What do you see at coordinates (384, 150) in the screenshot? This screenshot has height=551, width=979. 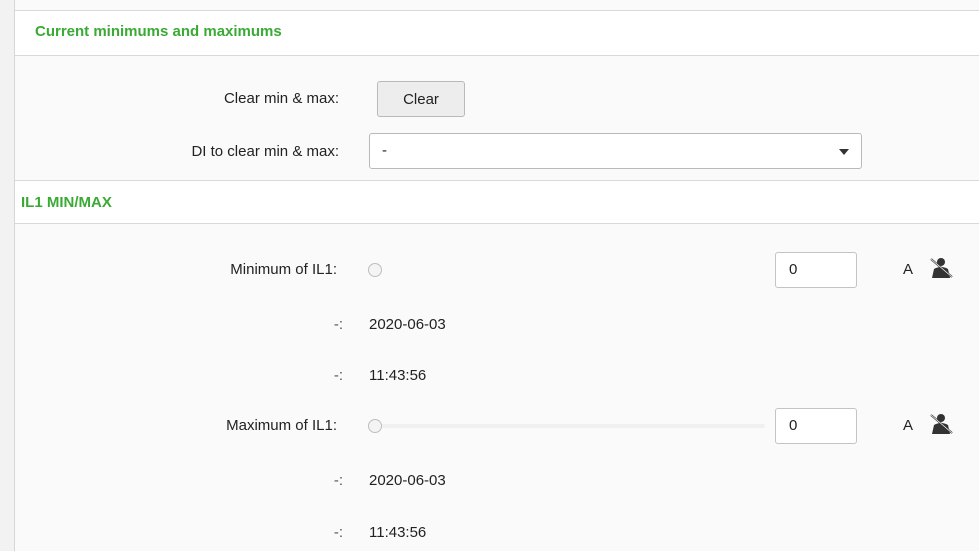 I see `di-clear-selected-value: -` at bounding box center [384, 150].